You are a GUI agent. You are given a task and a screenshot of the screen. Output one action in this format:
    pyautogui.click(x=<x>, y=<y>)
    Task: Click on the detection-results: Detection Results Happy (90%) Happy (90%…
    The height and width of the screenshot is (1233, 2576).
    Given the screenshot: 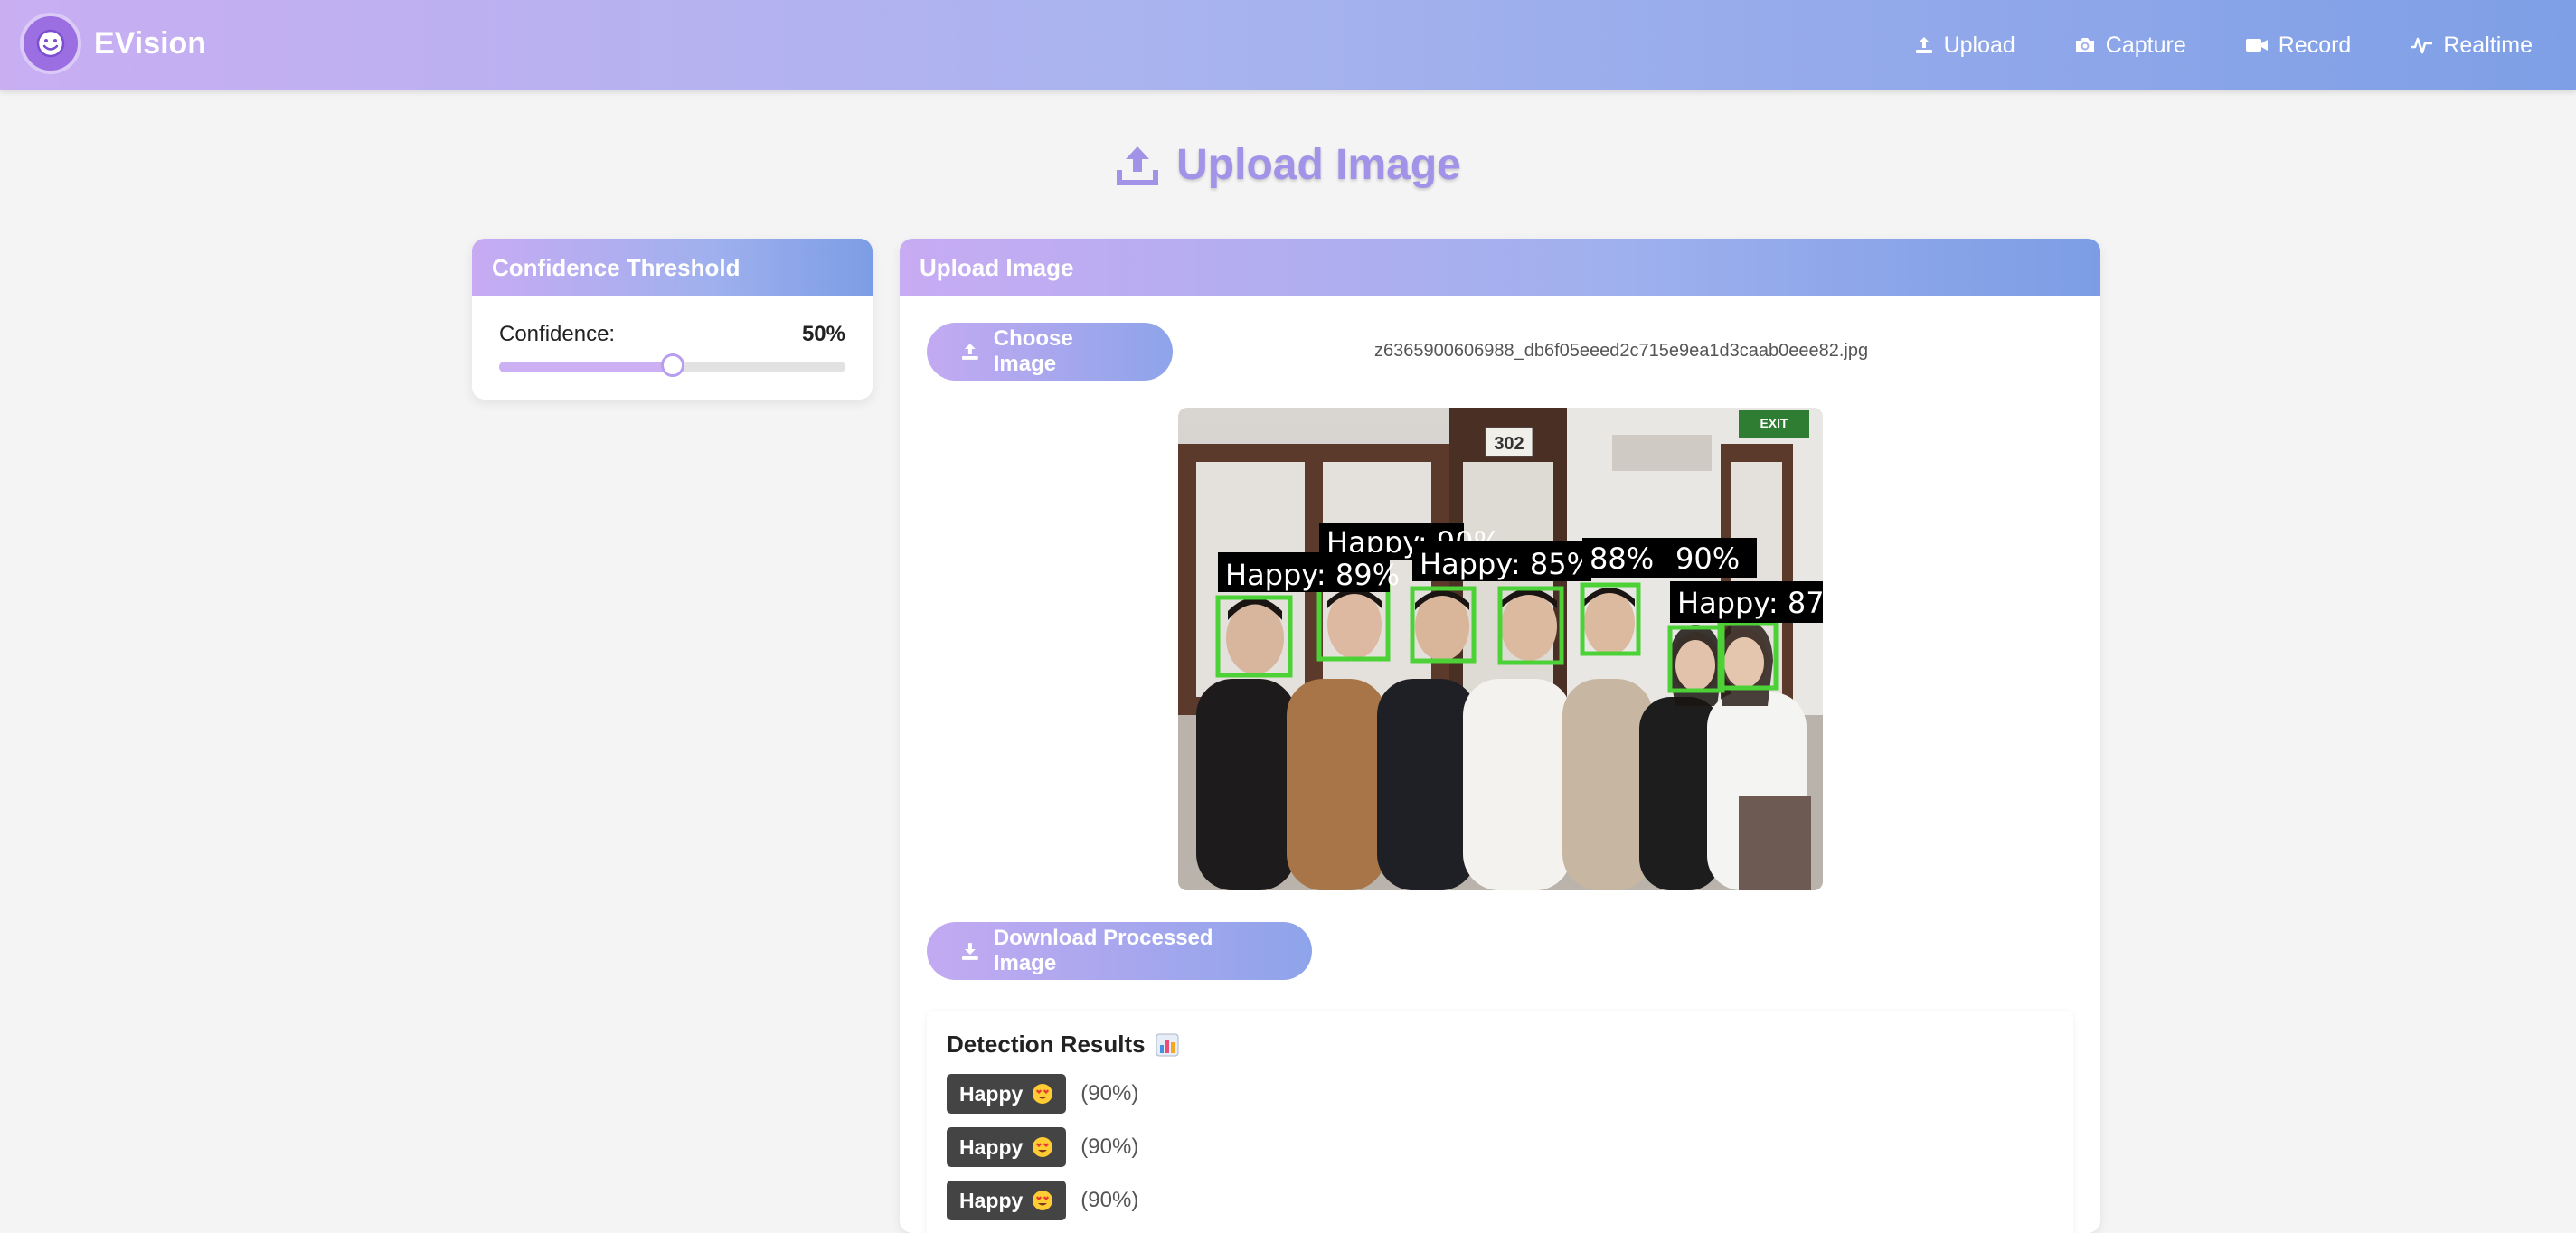 What is the action you would take?
    pyautogui.click(x=1500, y=1122)
    